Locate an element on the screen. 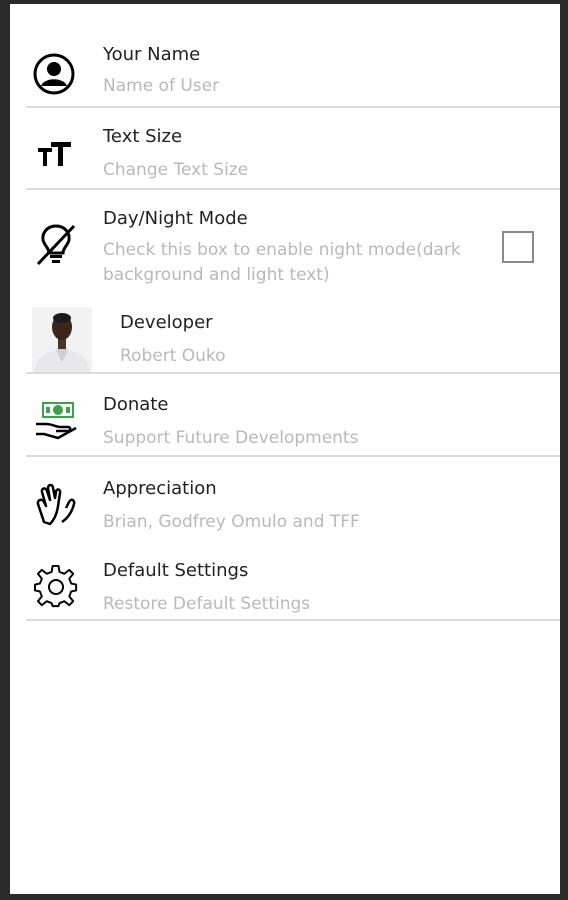  night-mode-checkbox is located at coordinates (518, 247).